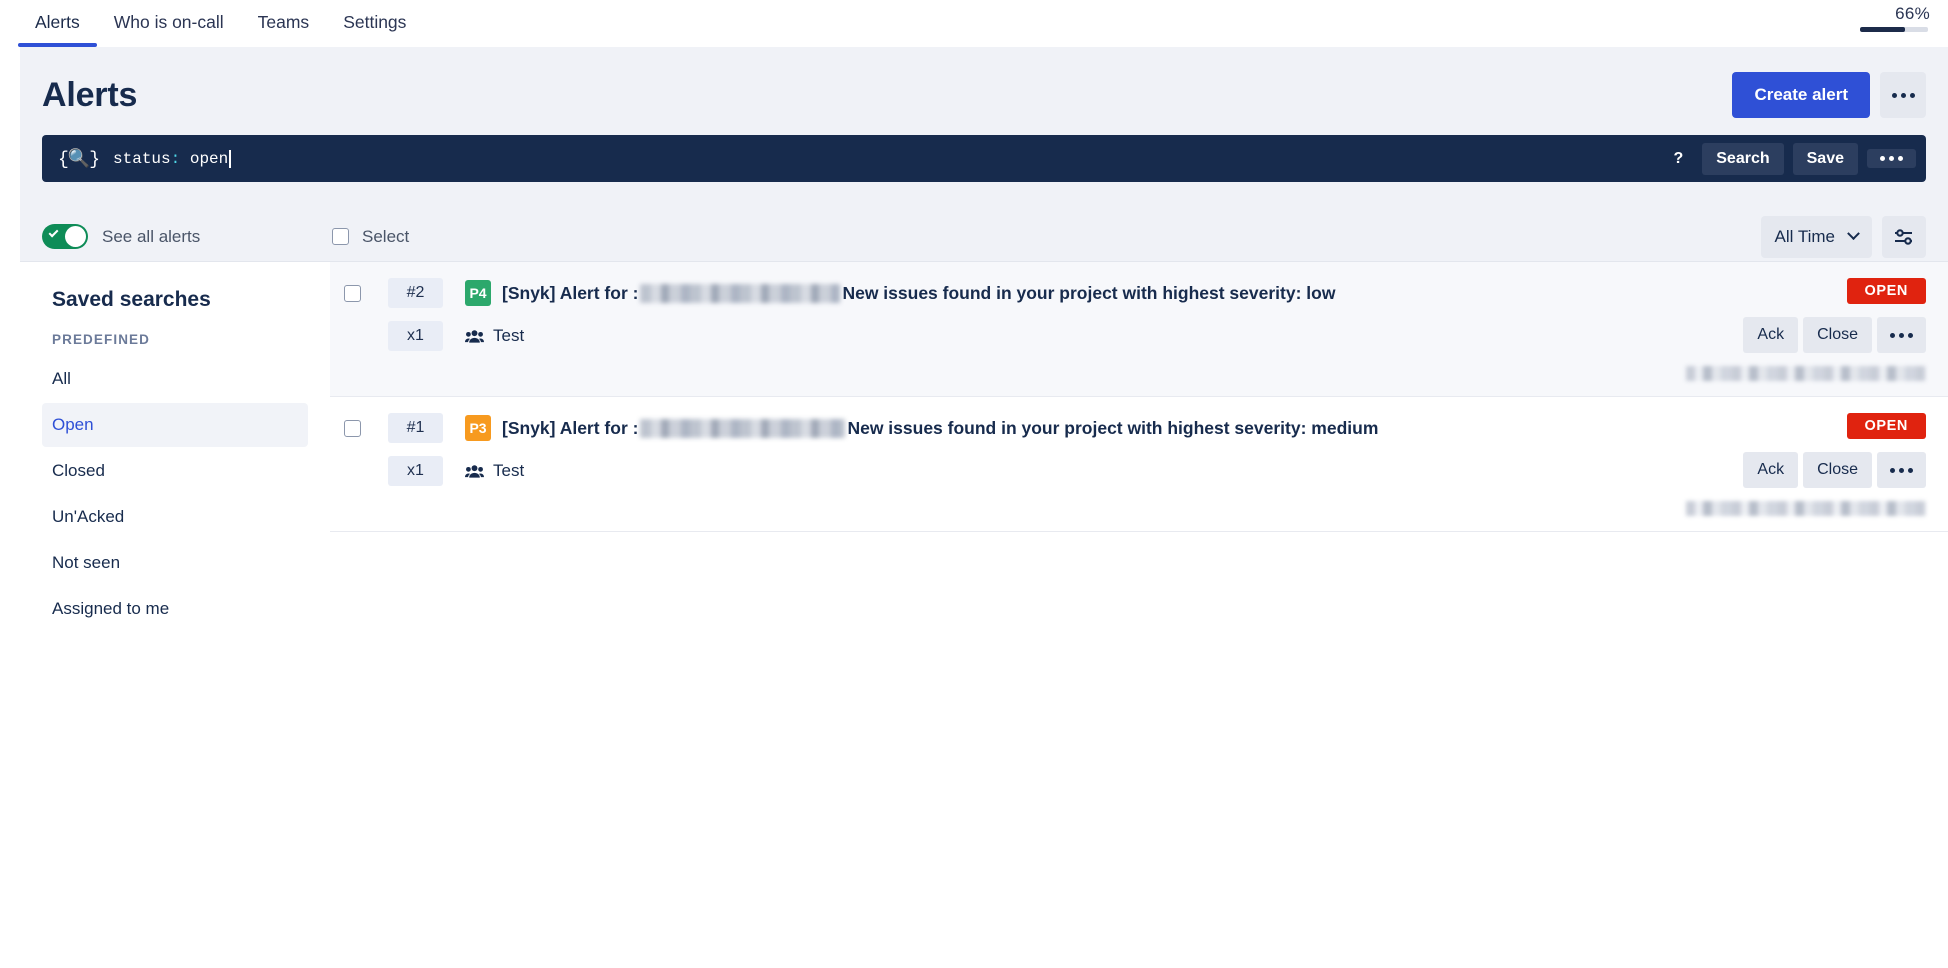  What do you see at coordinates (175, 517) in the screenshot?
I see `sidebar-item-unacked: Un'Acked` at bounding box center [175, 517].